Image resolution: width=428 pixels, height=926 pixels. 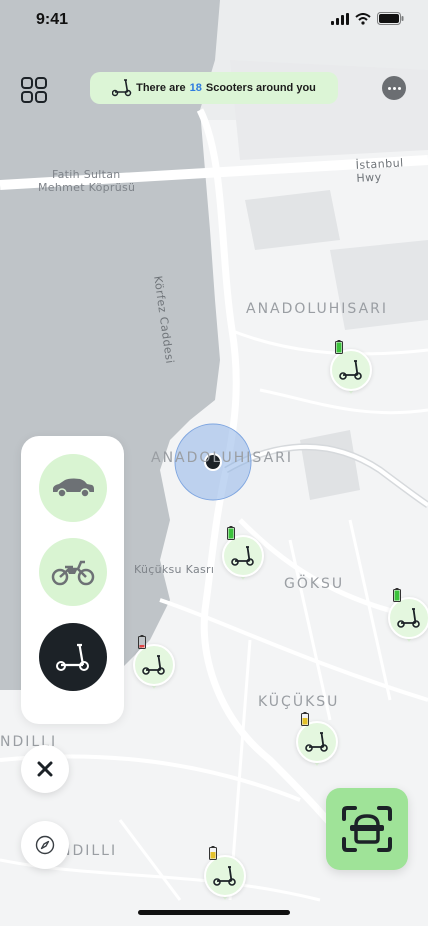 I want to click on banner-count: 18, so click(x=195, y=88).